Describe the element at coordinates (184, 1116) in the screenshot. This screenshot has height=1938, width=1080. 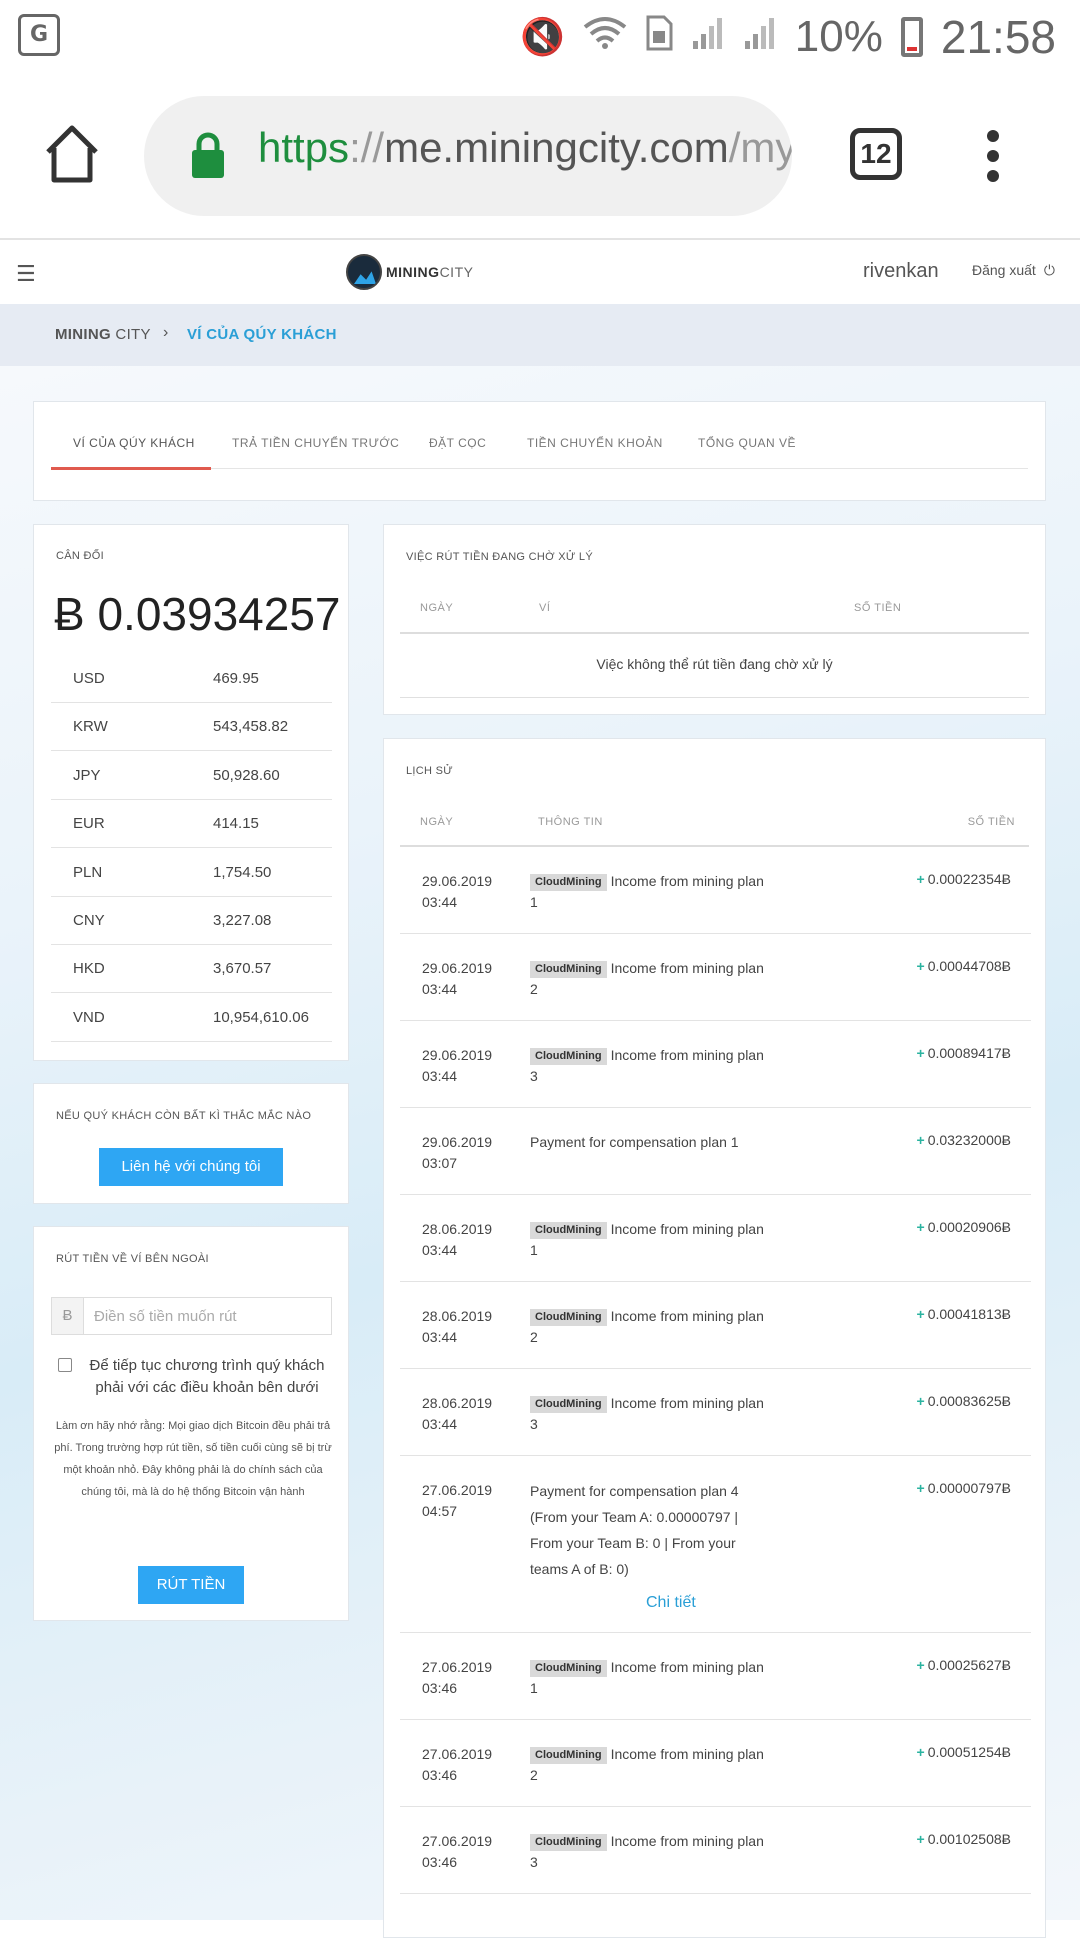
I see `contact-title: NẾU QUÝ KHÁCH CÒN BẤT KÌ THẮC MẮC NÀO` at that location.